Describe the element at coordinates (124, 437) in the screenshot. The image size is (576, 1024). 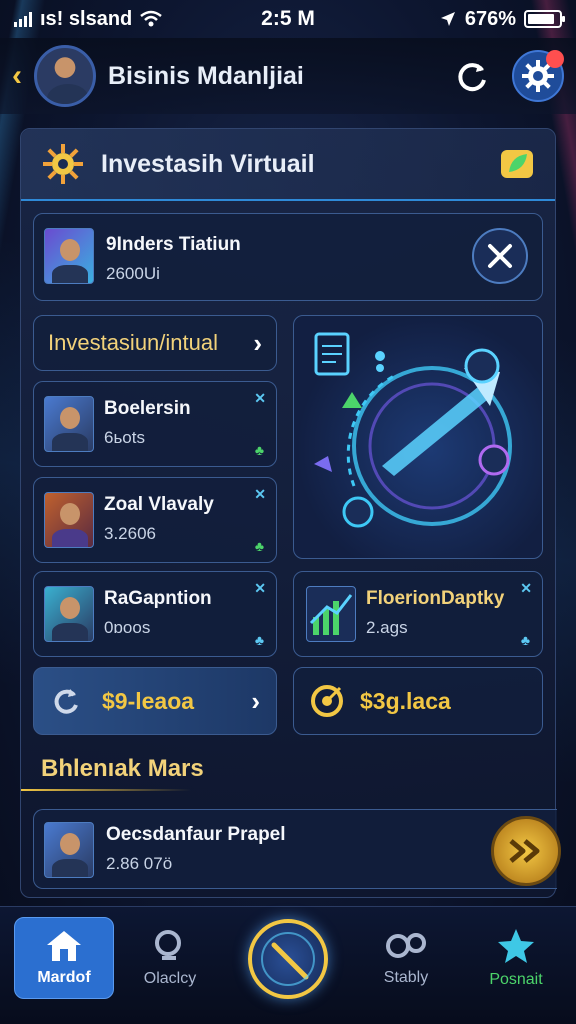
I see `row-value: 6ьots` at that location.